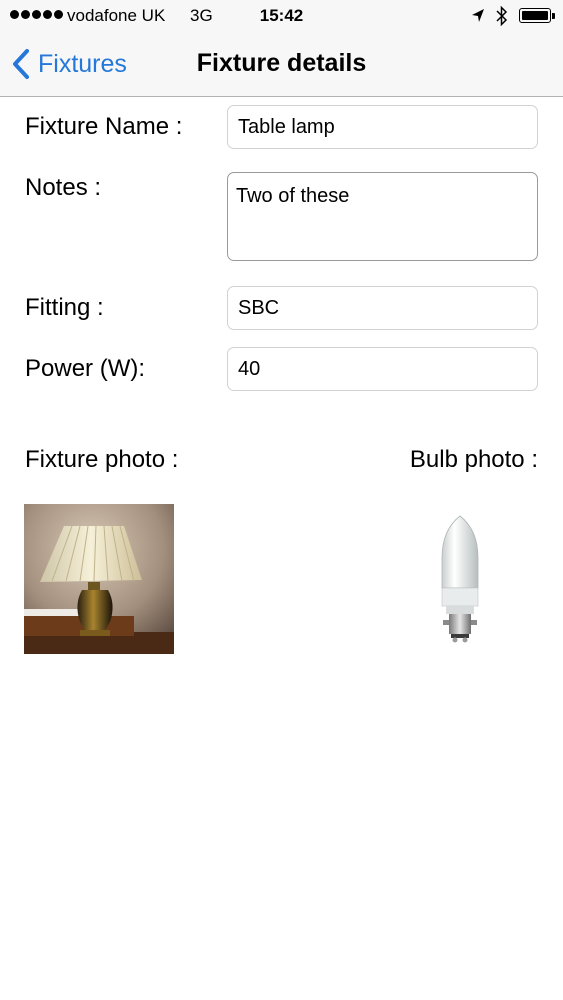 Image resolution: width=563 pixels, height=1000 pixels. I want to click on bulb-photo, so click(460, 580).